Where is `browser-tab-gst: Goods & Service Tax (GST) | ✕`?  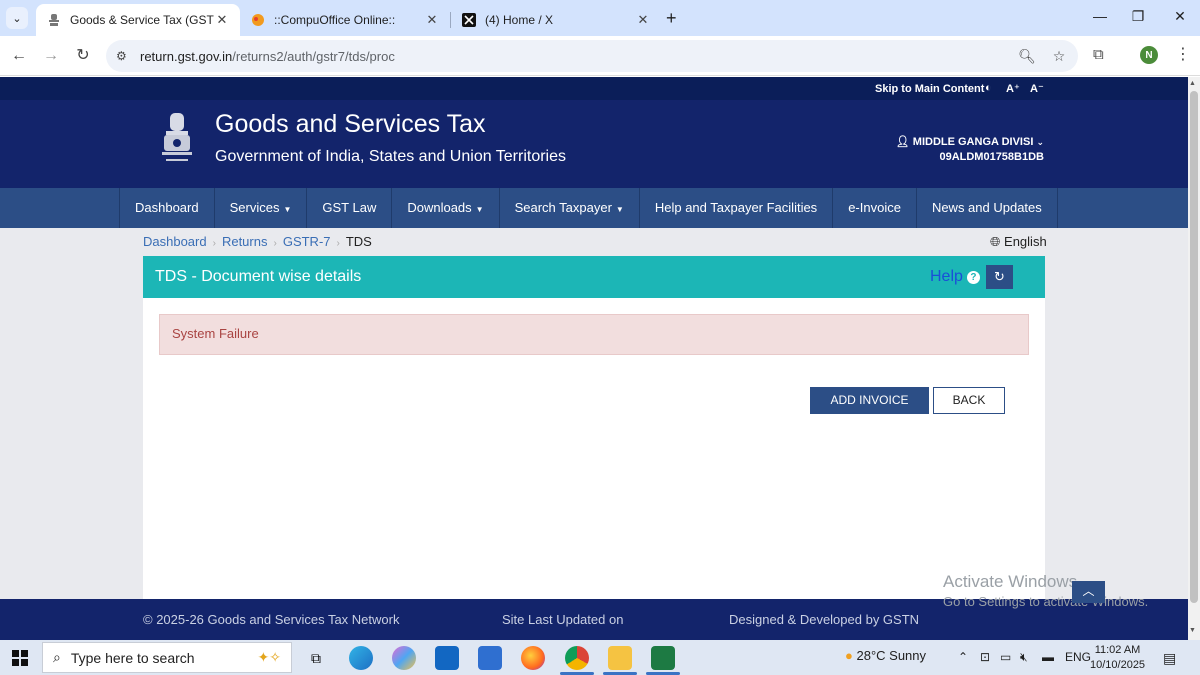
browser-tab-gst: Goods & Service Tax (GST) | ✕ is located at coordinates (138, 20).